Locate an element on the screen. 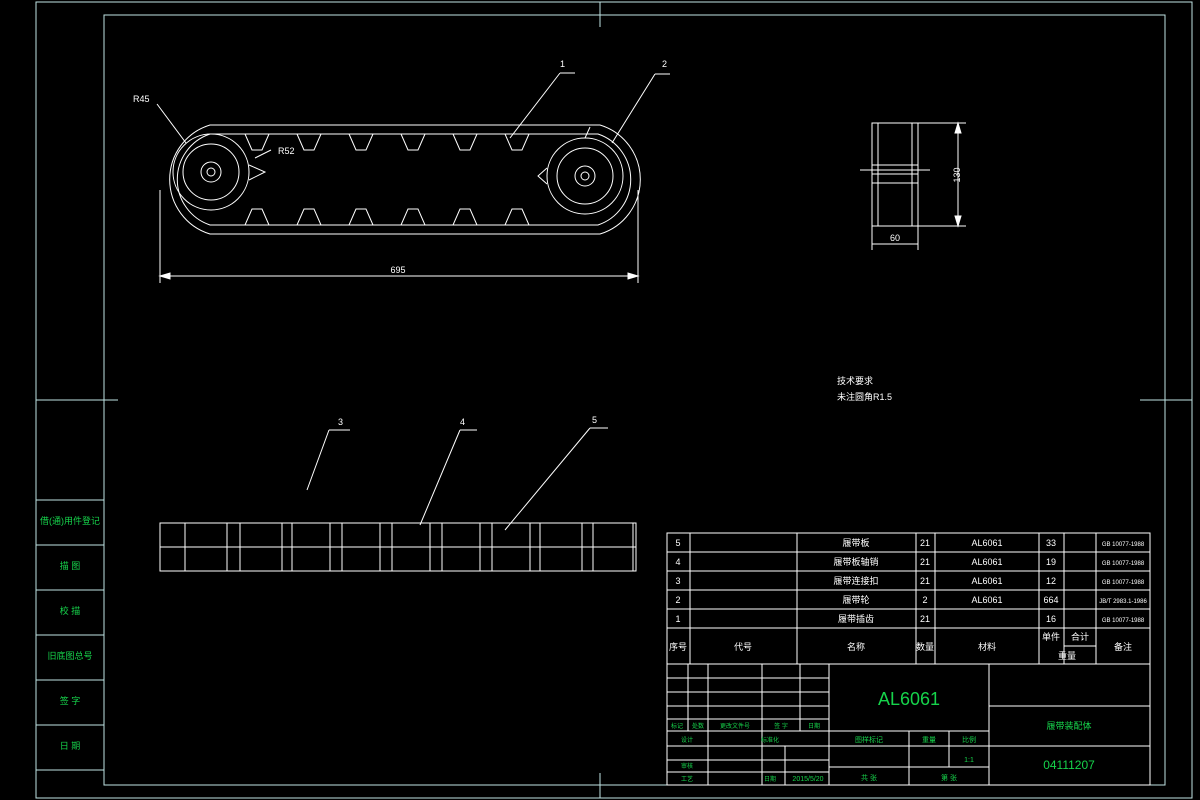 Image resolution: width=1200 pixels, height=800 pixels. side-view-labels: 130 60 is located at coordinates (926, 205).